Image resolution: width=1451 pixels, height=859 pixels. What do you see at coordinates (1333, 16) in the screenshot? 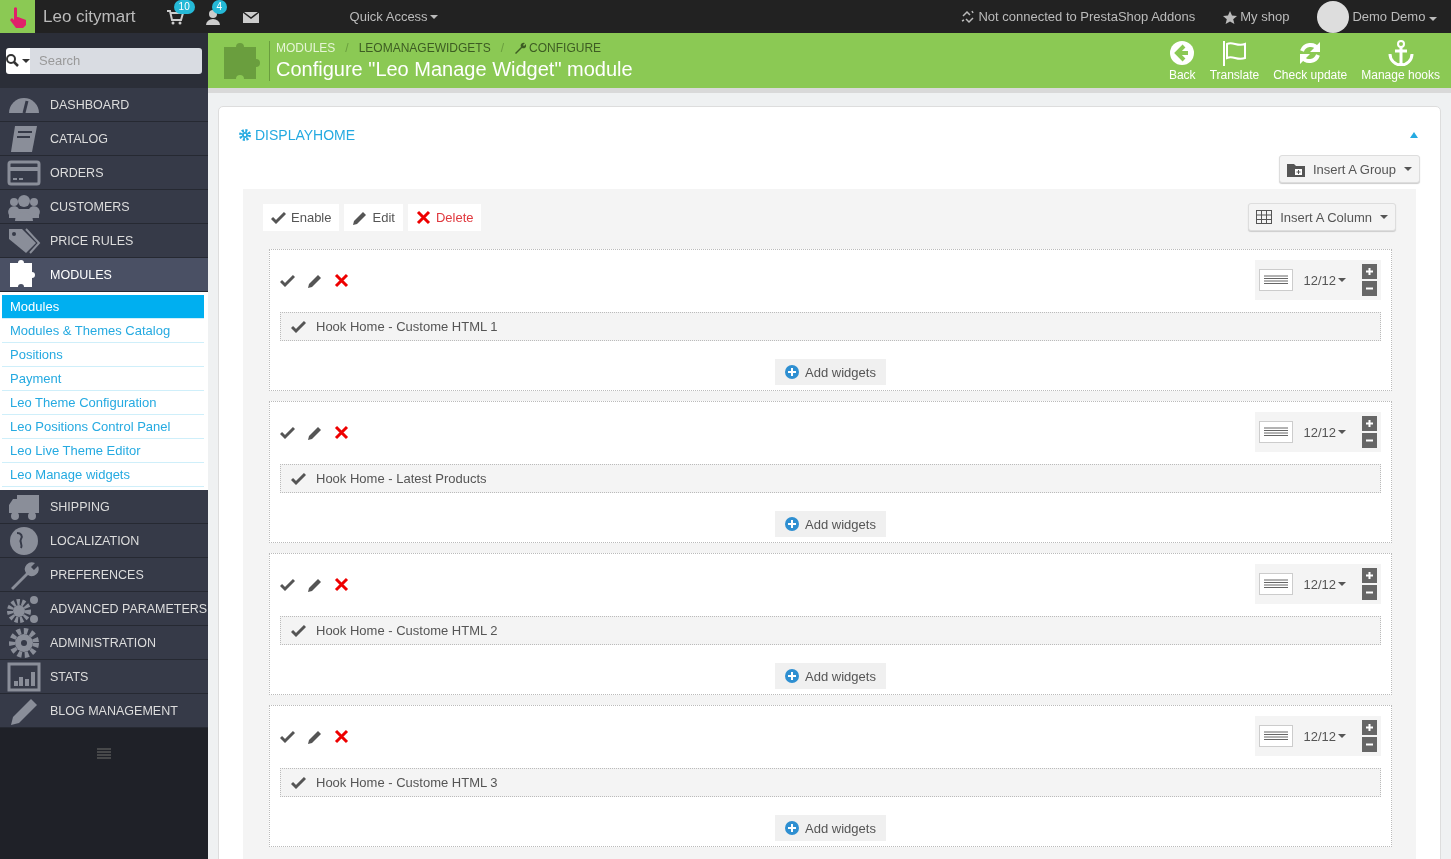
I see `avatar` at bounding box center [1333, 16].